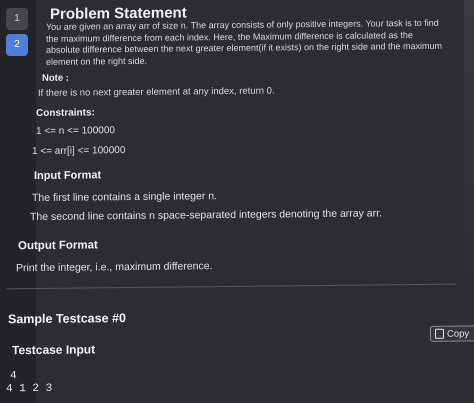 This screenshot has width=474, height=403. What do you see at coordinates (469, 150) in the screenshot?
I see `scrollbar` at bounding box center [469, 150].